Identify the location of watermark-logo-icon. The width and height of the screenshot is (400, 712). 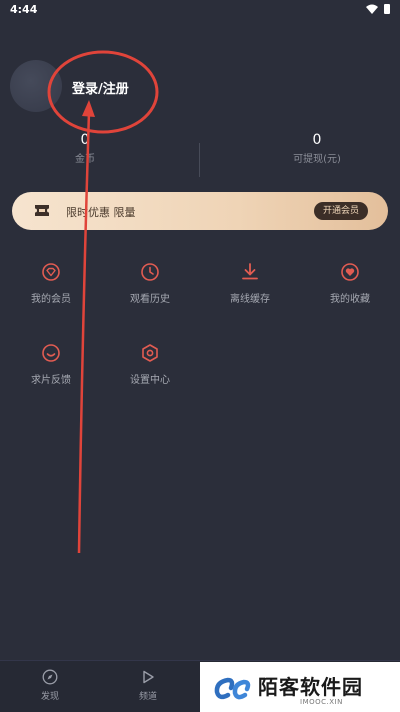
(232, 688).